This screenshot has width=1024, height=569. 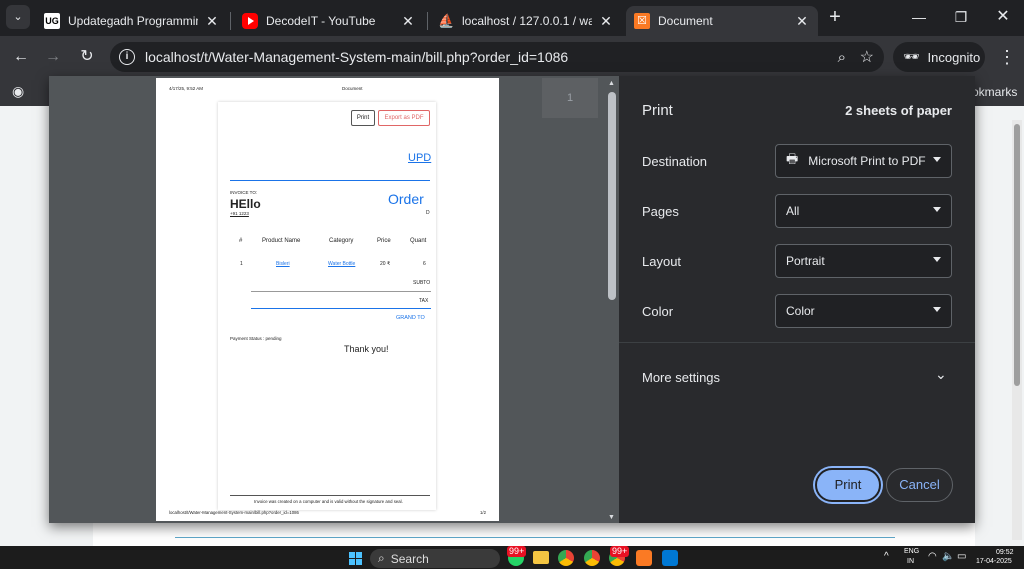 What do you see at coordinates (355, 558) in the screenshot?
I see `windows-start-icon` at bounding box center [355, 558].